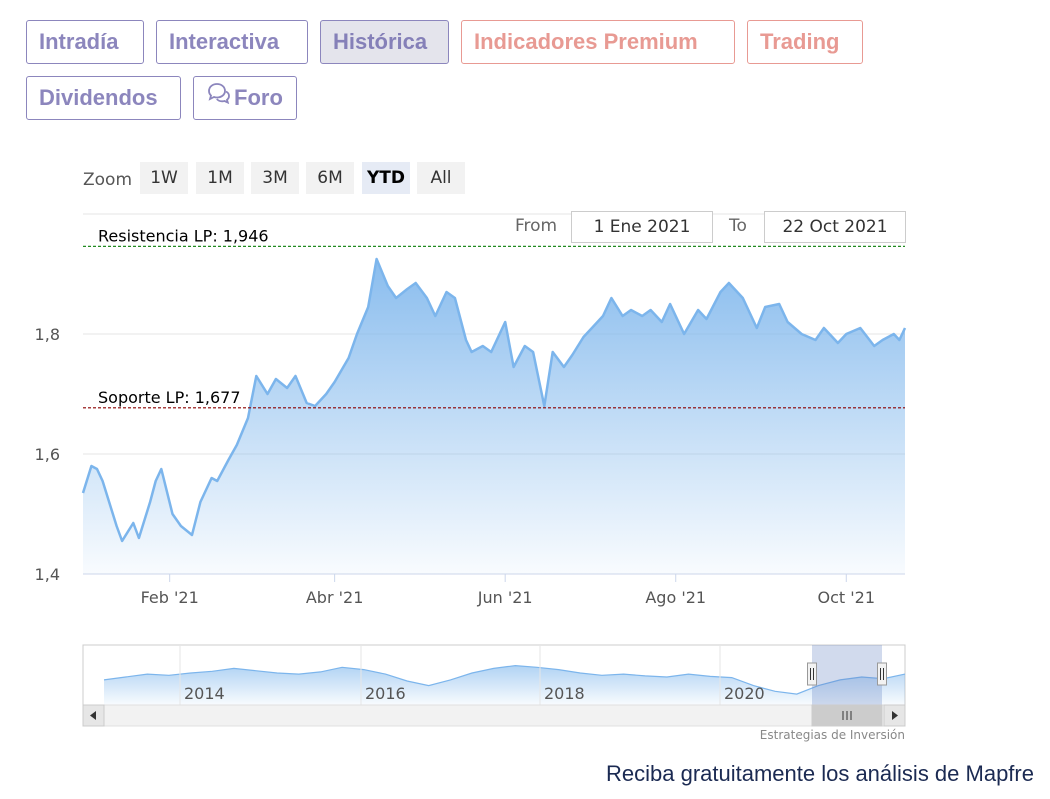 The image size is (1050, 799). Describe the element at coordinates (894, 715) in the screenshot. I see `scroll-right-button` at that location.